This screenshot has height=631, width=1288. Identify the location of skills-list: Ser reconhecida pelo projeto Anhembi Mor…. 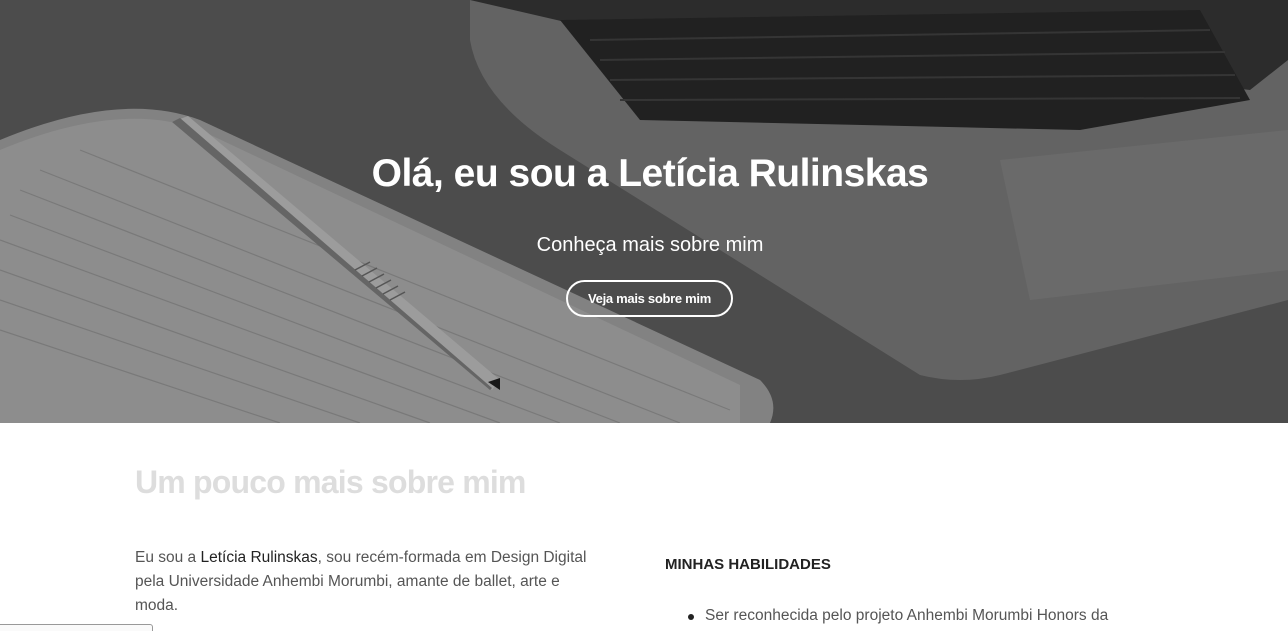
(926, 616).